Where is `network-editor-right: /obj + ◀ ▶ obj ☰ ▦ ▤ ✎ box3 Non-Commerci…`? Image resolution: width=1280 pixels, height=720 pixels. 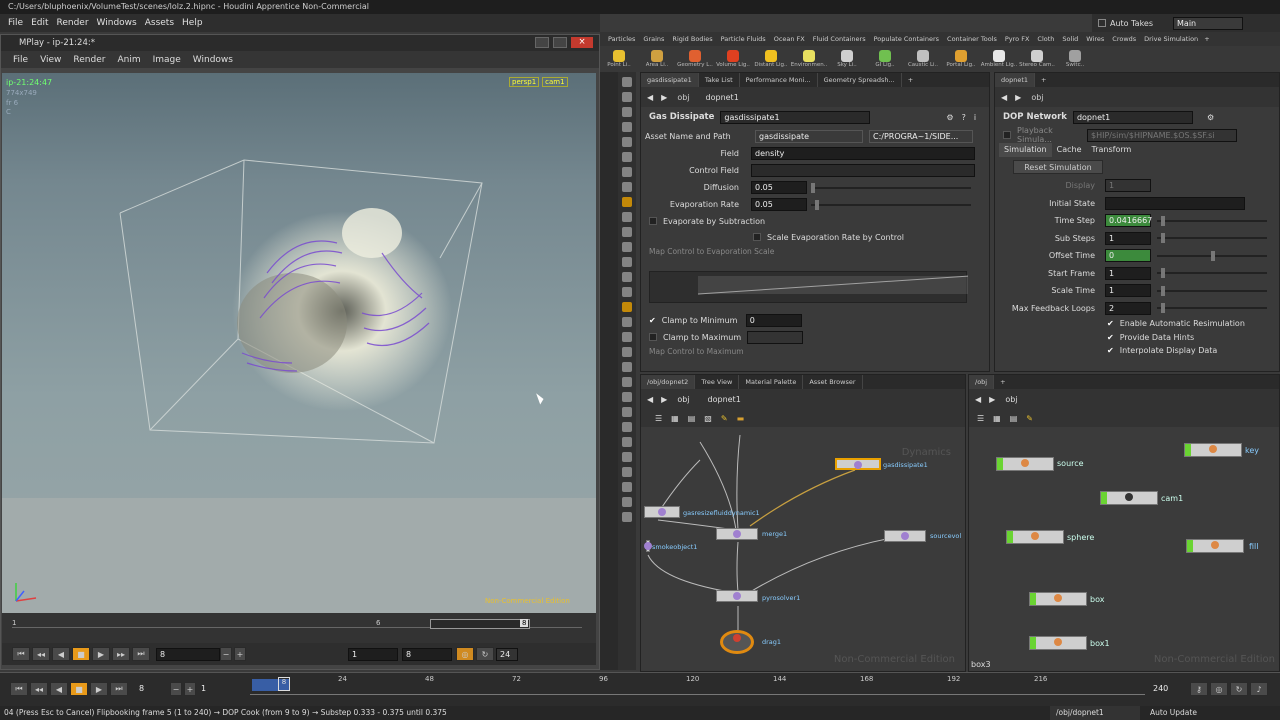 network-editor-right: /obj + ◀ ▶ obj ☰ ▦ ▤ ✎ box3 Non-Commerci… is located at coordinates (1124, 523).